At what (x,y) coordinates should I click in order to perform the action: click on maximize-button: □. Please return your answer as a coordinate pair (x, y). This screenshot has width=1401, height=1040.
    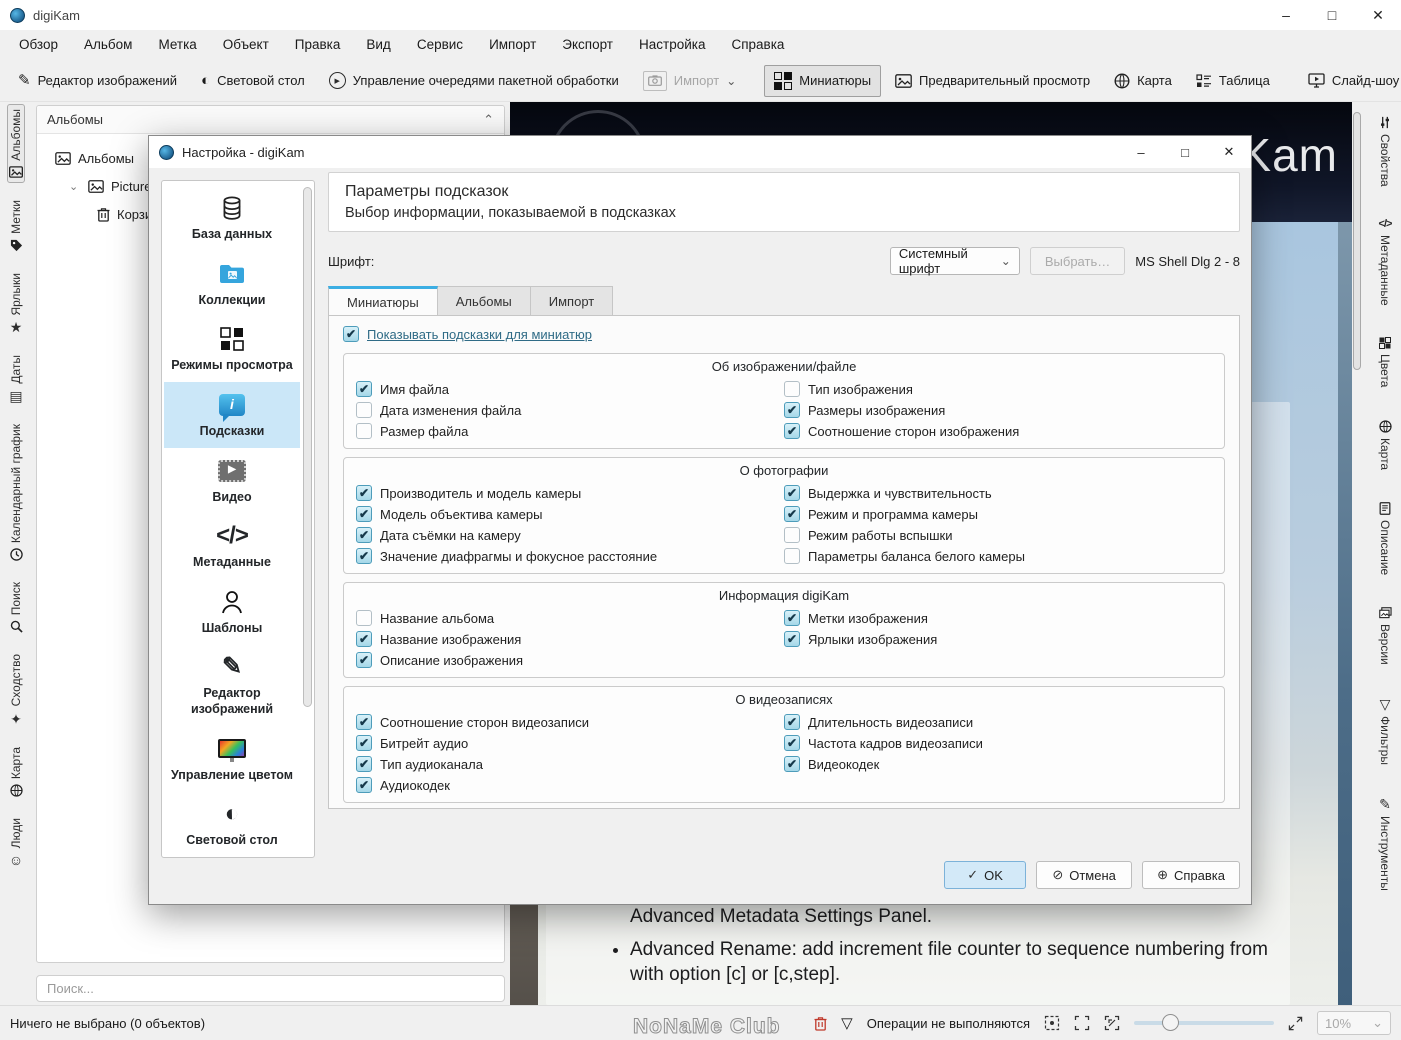
    Looking at the image, I should click on (1332, 15).